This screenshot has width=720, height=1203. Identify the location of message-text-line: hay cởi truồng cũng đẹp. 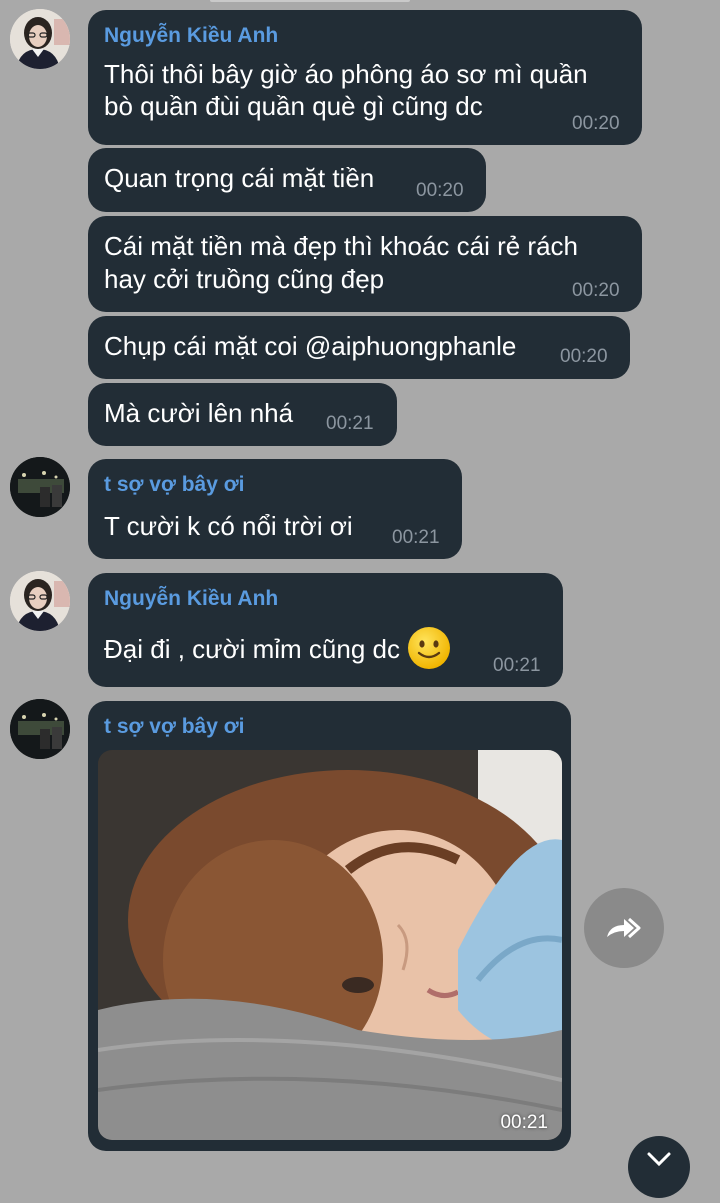
(244, 279).